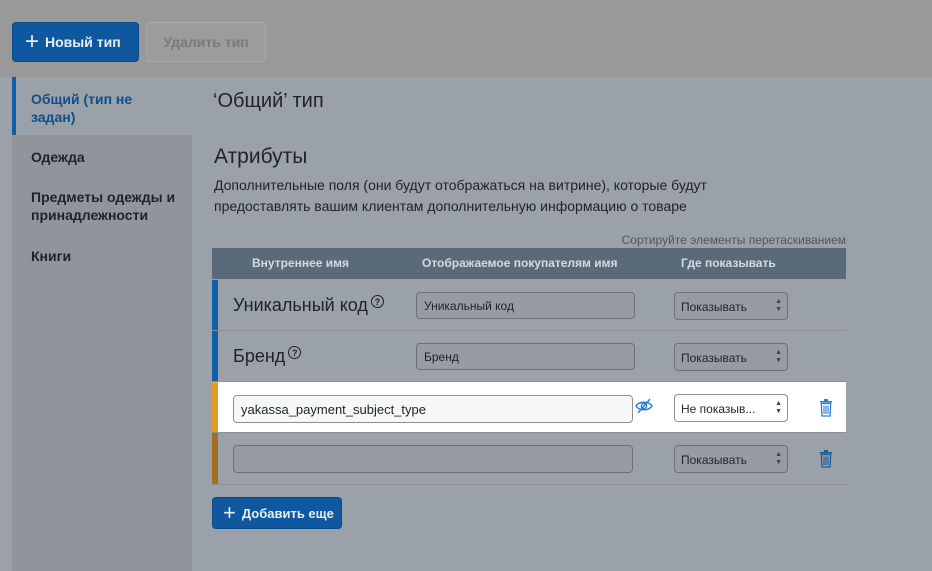 This screenshot has height=571, width=932. Describe the element at coordinates (300, 305) in the screenshot. I see `attribute-name-text: Уникальный код` at that location.